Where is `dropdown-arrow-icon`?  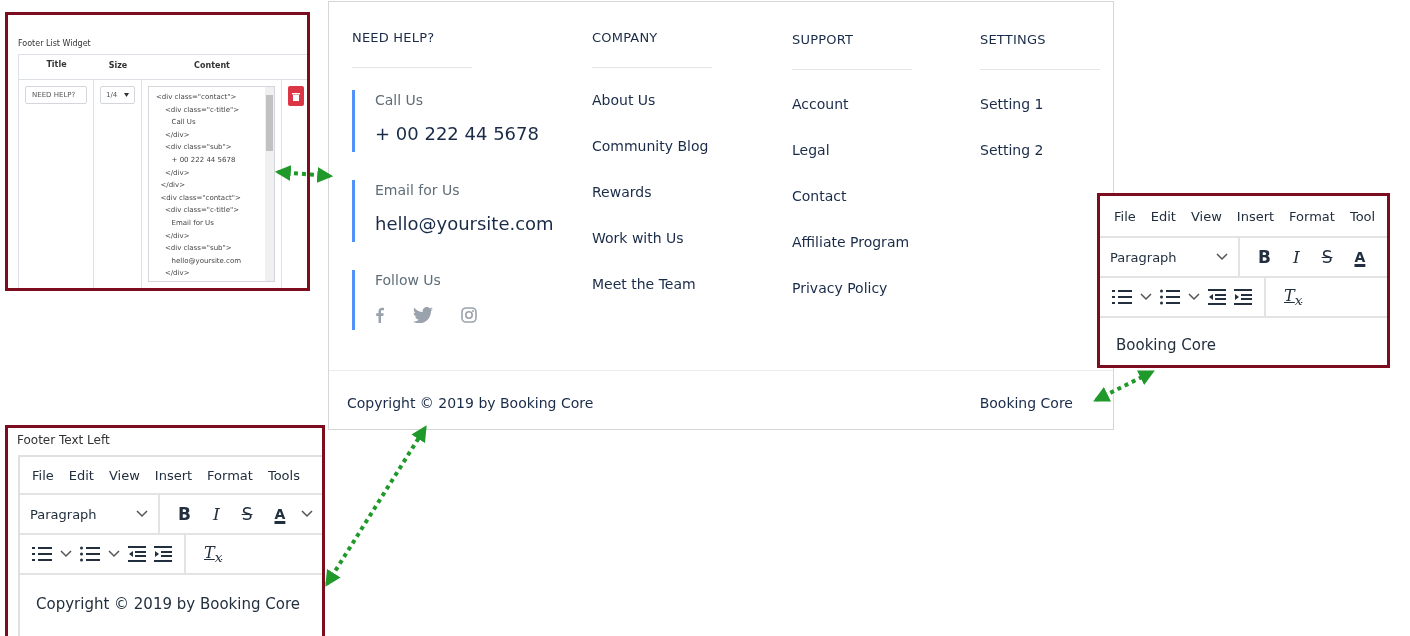
dropdown-arrow-icon is located at coordinates (126, 95).